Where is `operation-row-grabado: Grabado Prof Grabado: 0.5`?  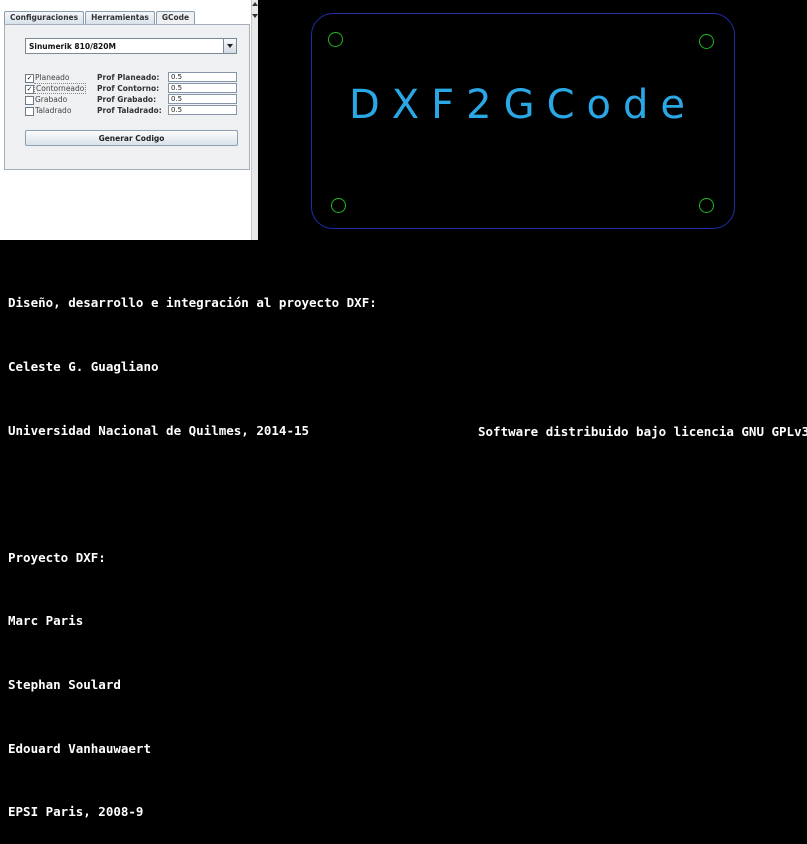
operation-row-grabado: Grabado Prof Grabado: 0.5 is located at coordinates (132, 99).